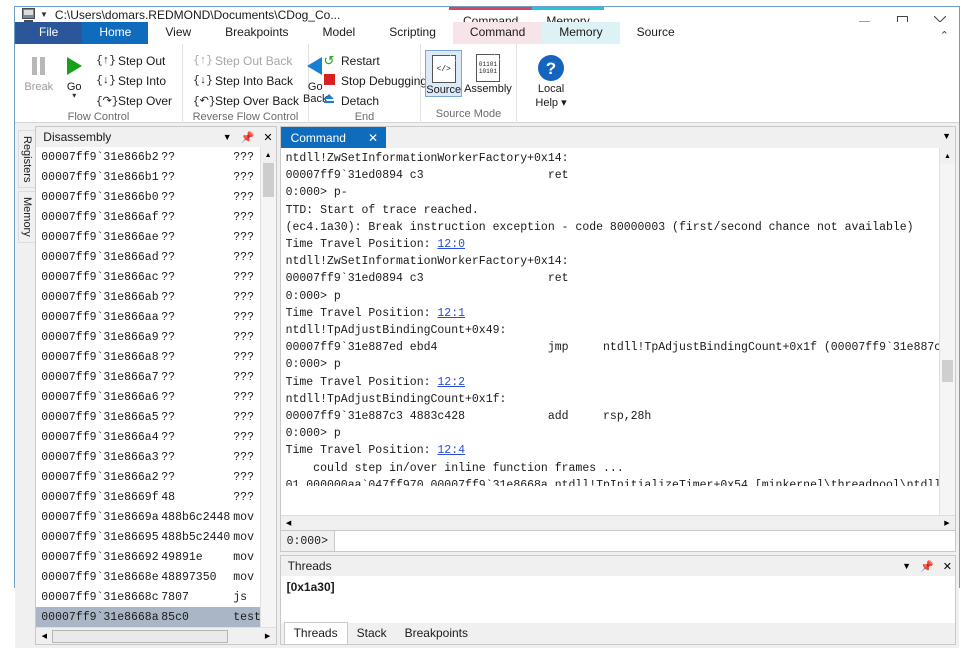  Describe the element at coordinates (315, 633) in the screenshot. I see `tab-threads: Threads` at that location.